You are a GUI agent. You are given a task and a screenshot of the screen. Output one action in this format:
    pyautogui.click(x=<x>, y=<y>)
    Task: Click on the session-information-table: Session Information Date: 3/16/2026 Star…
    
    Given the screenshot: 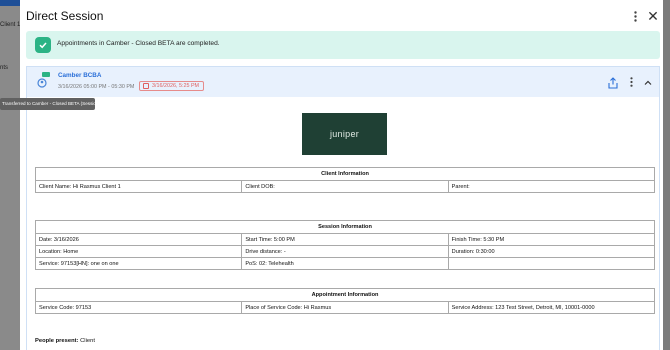 What is the action you would take?
    pyautogui.click(x=345, y=245)
    